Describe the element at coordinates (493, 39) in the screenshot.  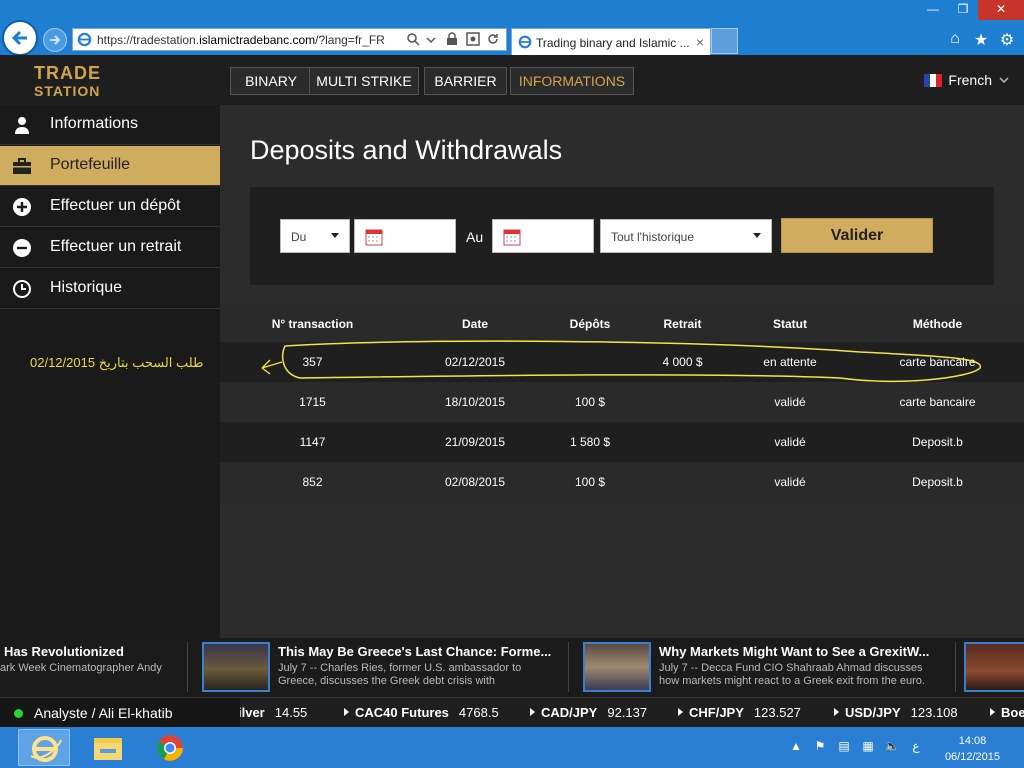
I see `refresh-icon` at that location.